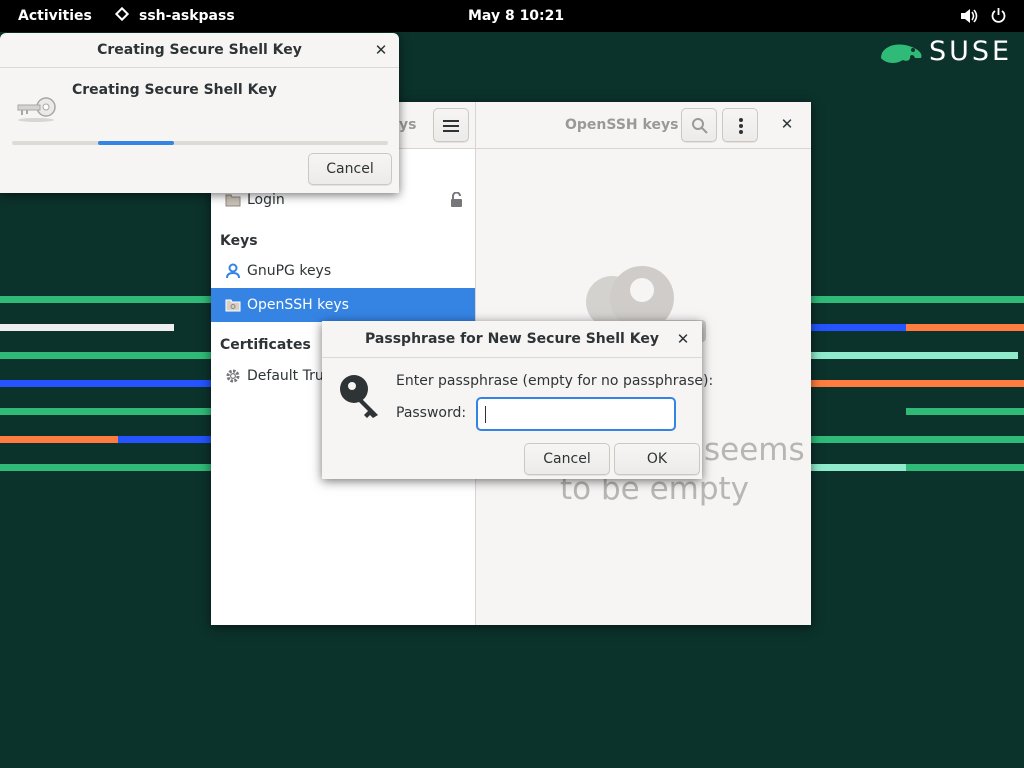  What do you see at coordinates (122, 14) in the screenshot?
I see `app-menu-icon` at bounding box center [122, 14].